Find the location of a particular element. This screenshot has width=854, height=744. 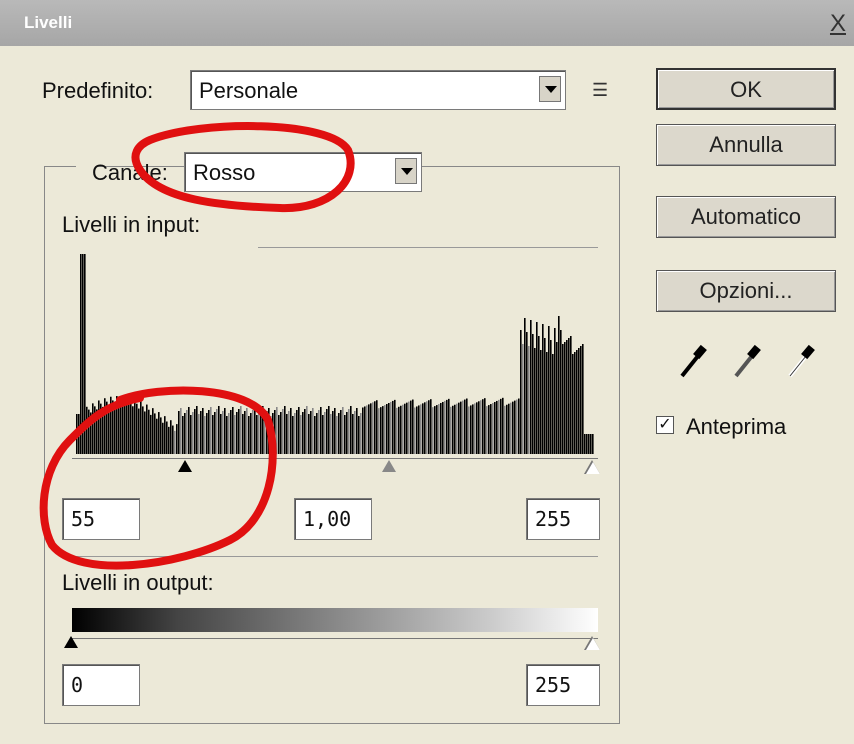

close-button: X is located at coordinates (838, 24).